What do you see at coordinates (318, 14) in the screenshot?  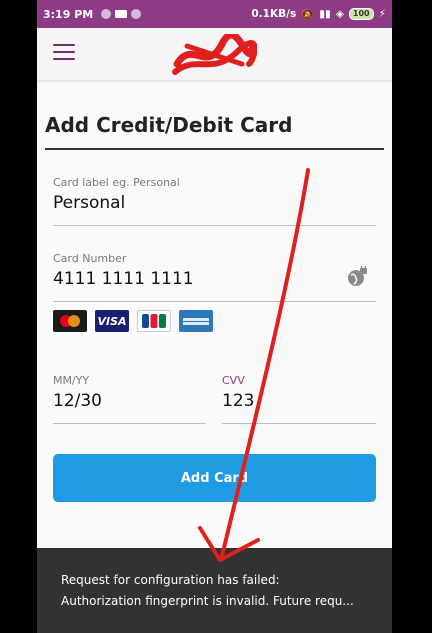 I see `status-right: 0.1KB/s 🔕 ▮▮ ◈ 100 ⚡` at bounding box center [318, 14].